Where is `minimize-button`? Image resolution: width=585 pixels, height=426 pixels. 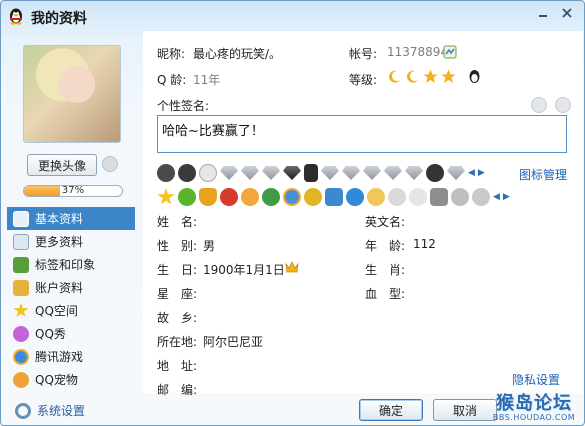 minimize-button is located at coordinates (543, 13).